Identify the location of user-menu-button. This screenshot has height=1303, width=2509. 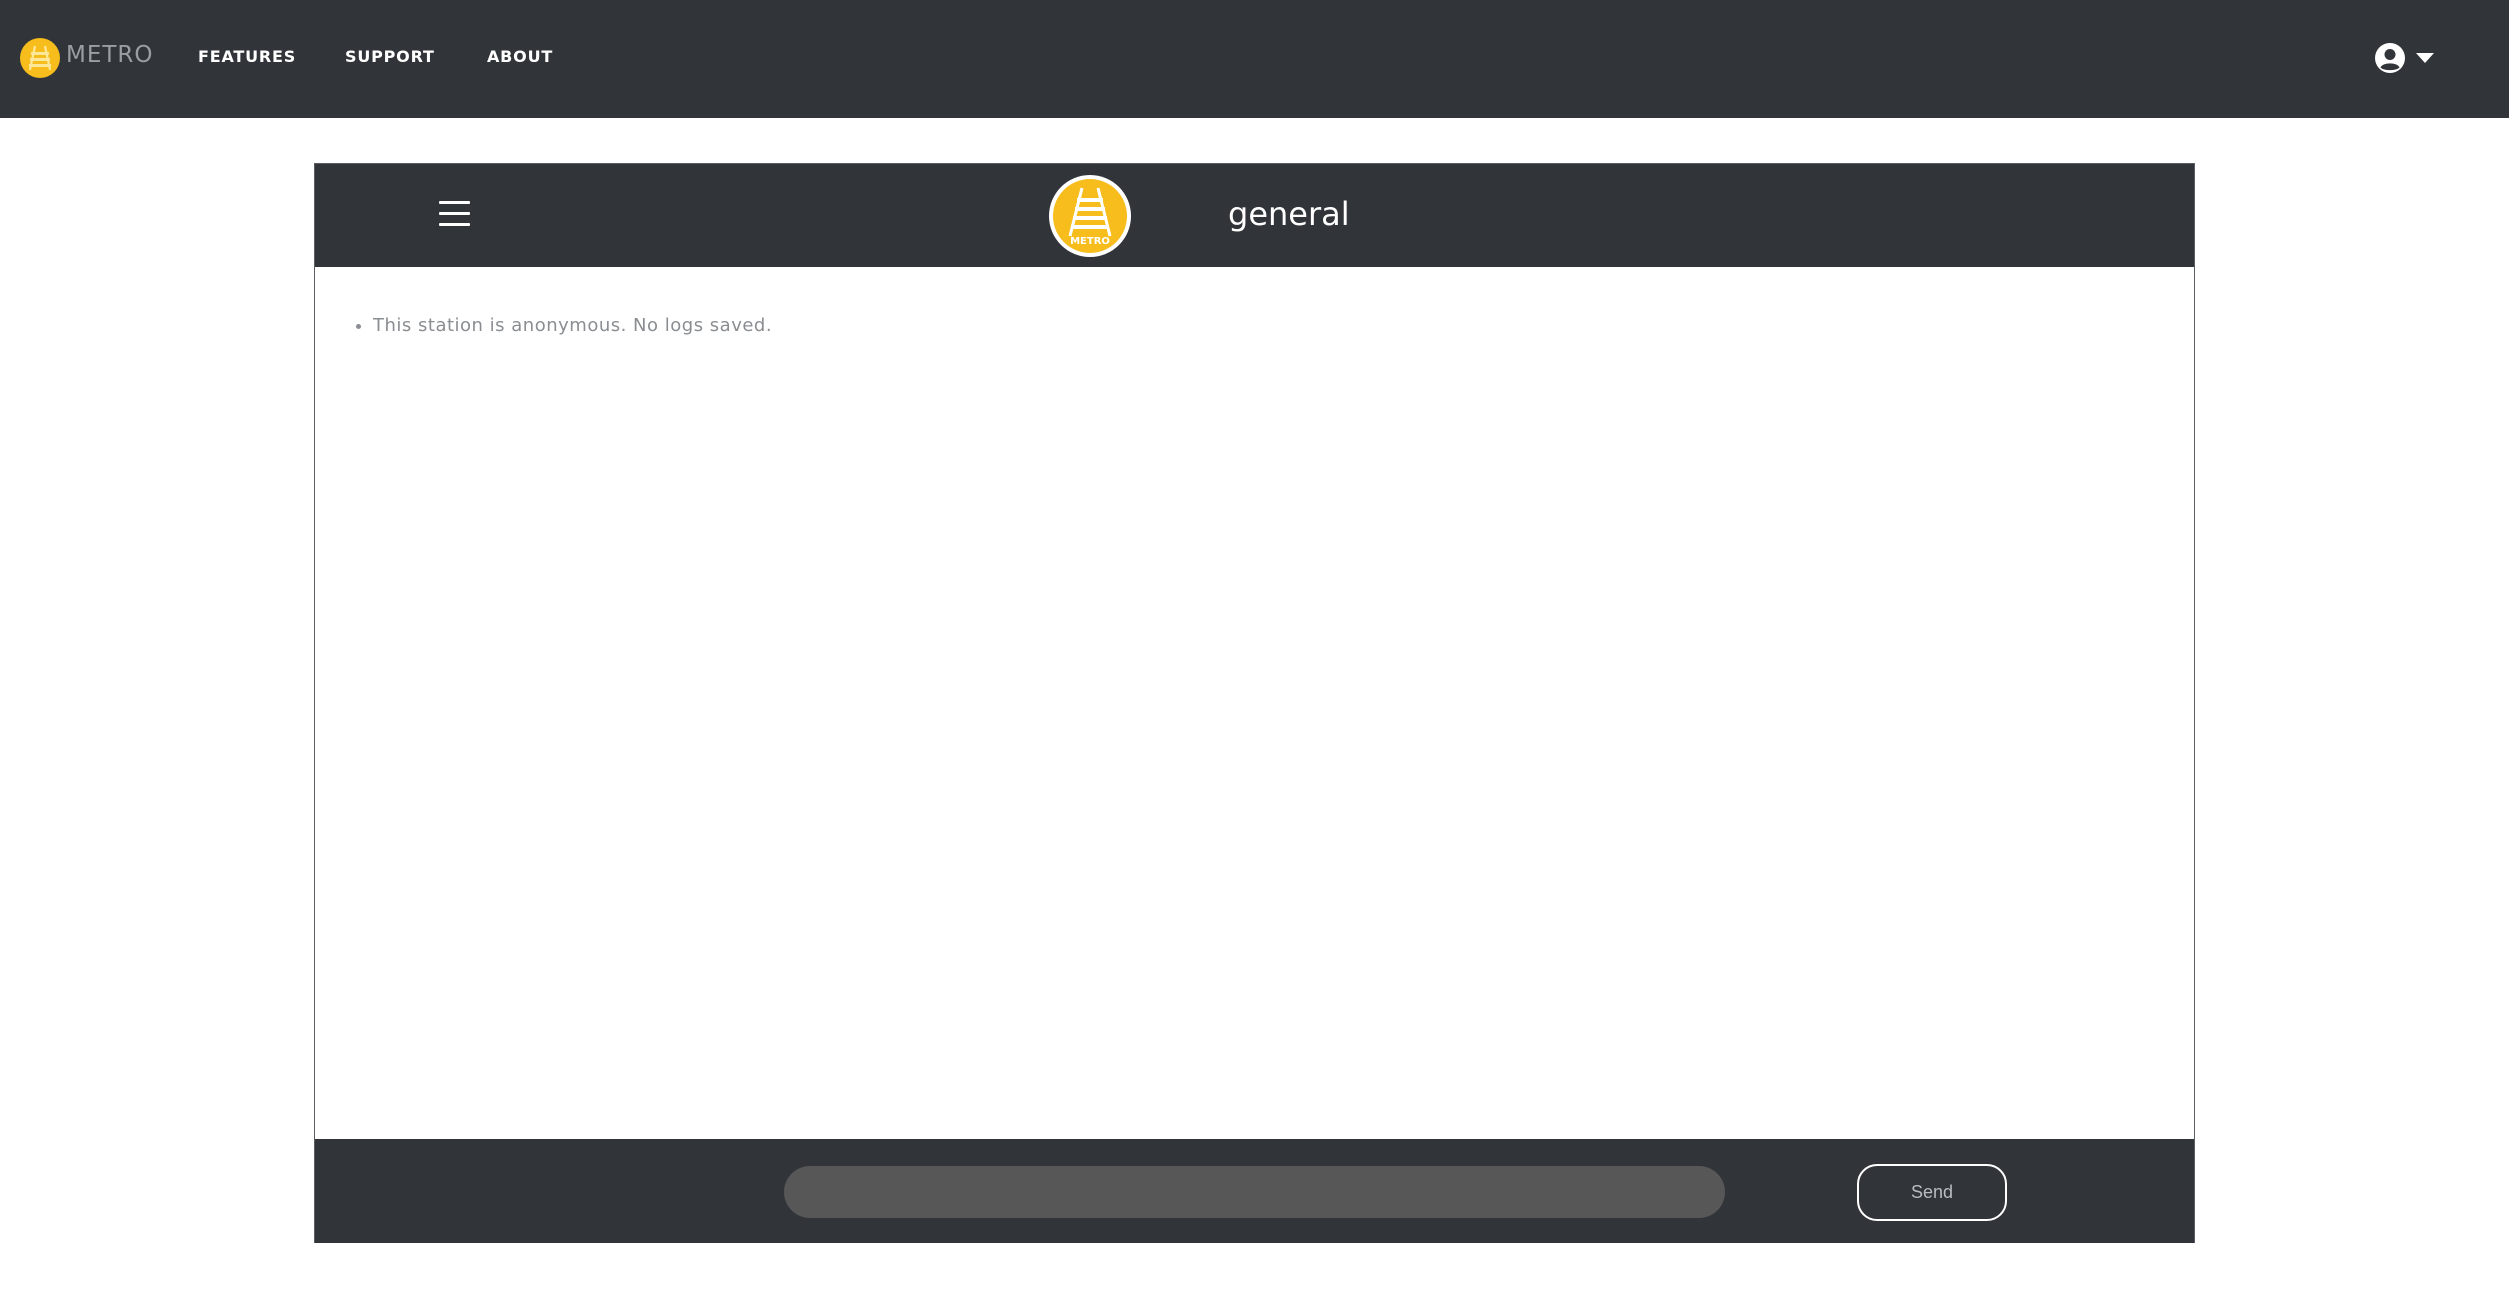
(2404, 58).